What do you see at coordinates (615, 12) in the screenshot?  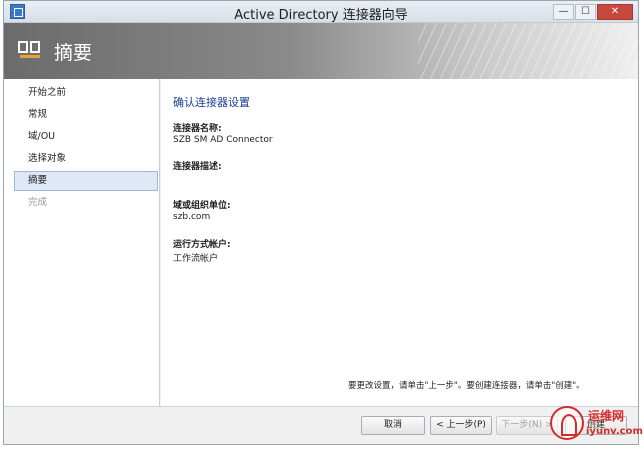 I see `close-button: ✕` at bounding box center [615, 12].